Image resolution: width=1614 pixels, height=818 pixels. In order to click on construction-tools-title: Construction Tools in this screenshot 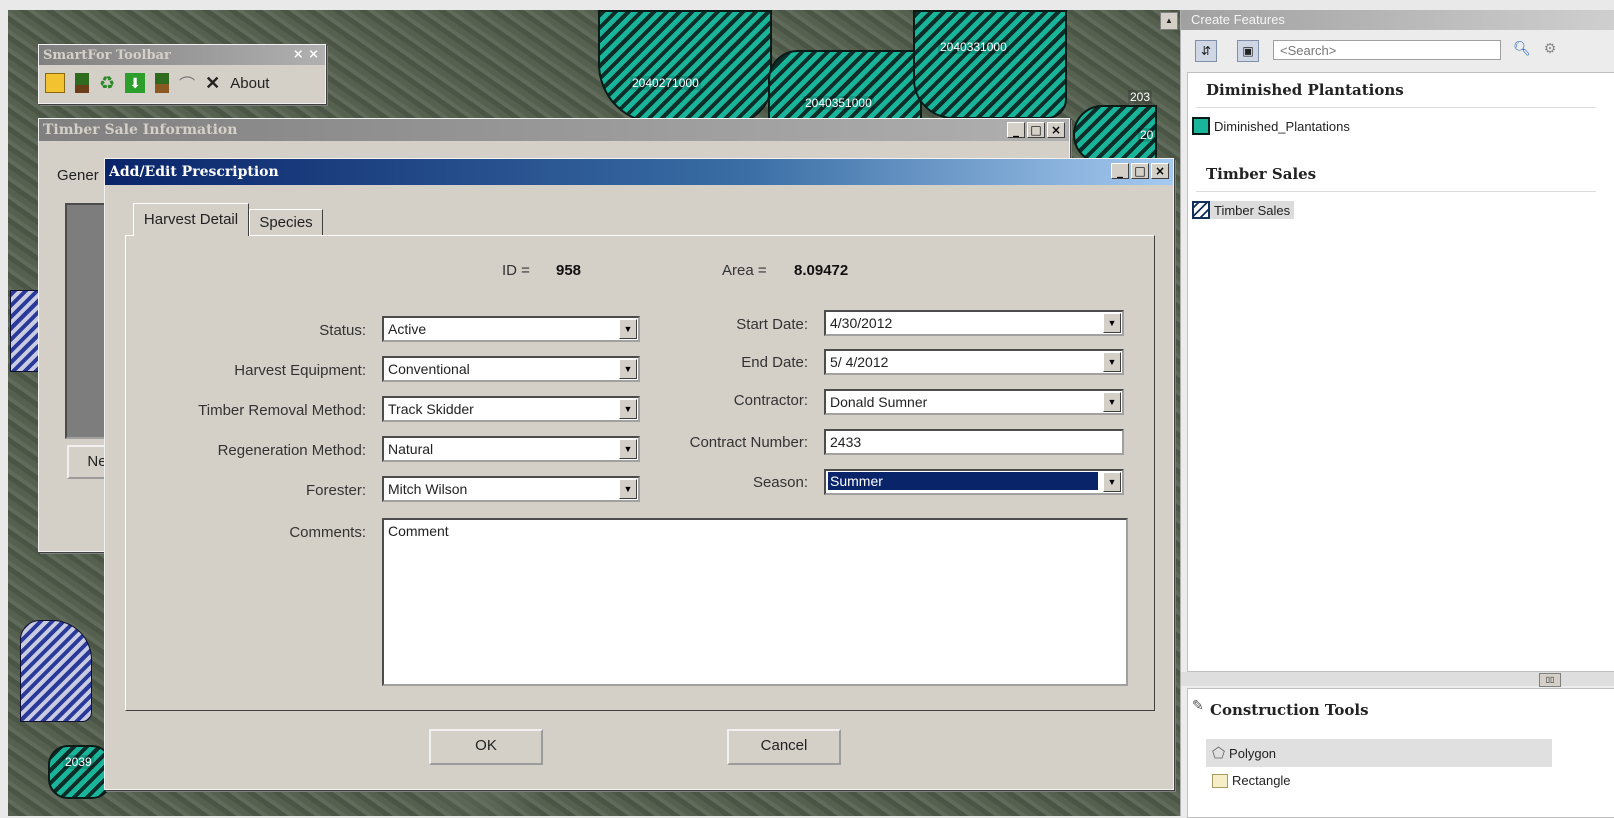, I will do `click(1289, 710)`.